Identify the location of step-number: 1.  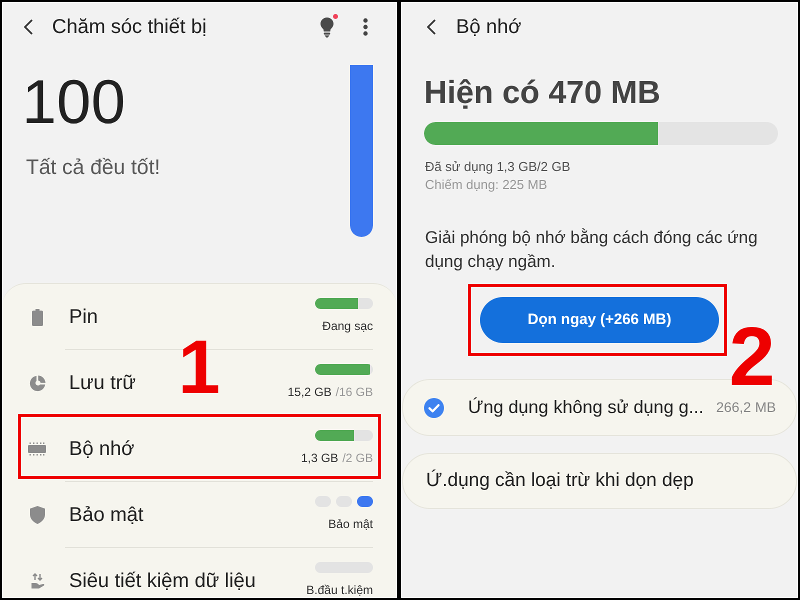
(199, 368).